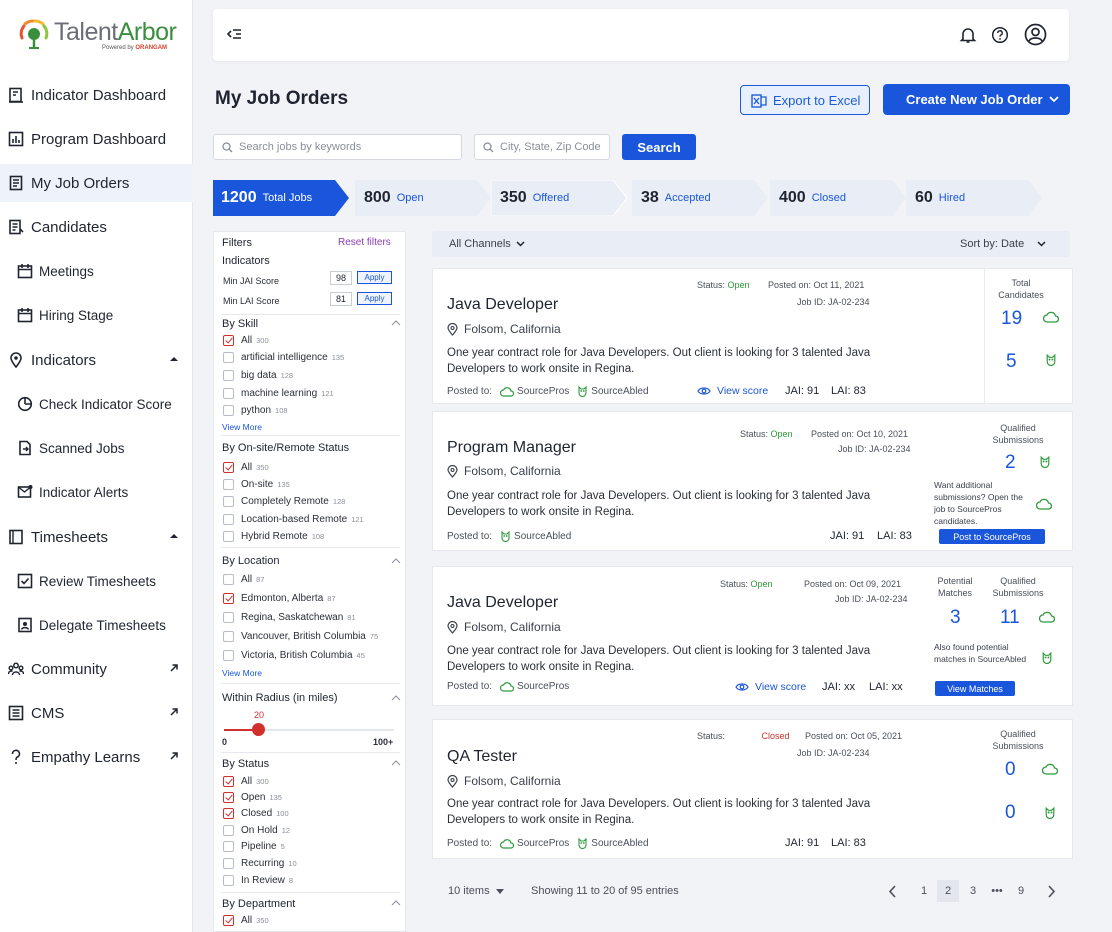  What do you see at coordinates (228, 519) in the screenshot?
I see `checkbox-location-remote` at bounding box center [228, 519].